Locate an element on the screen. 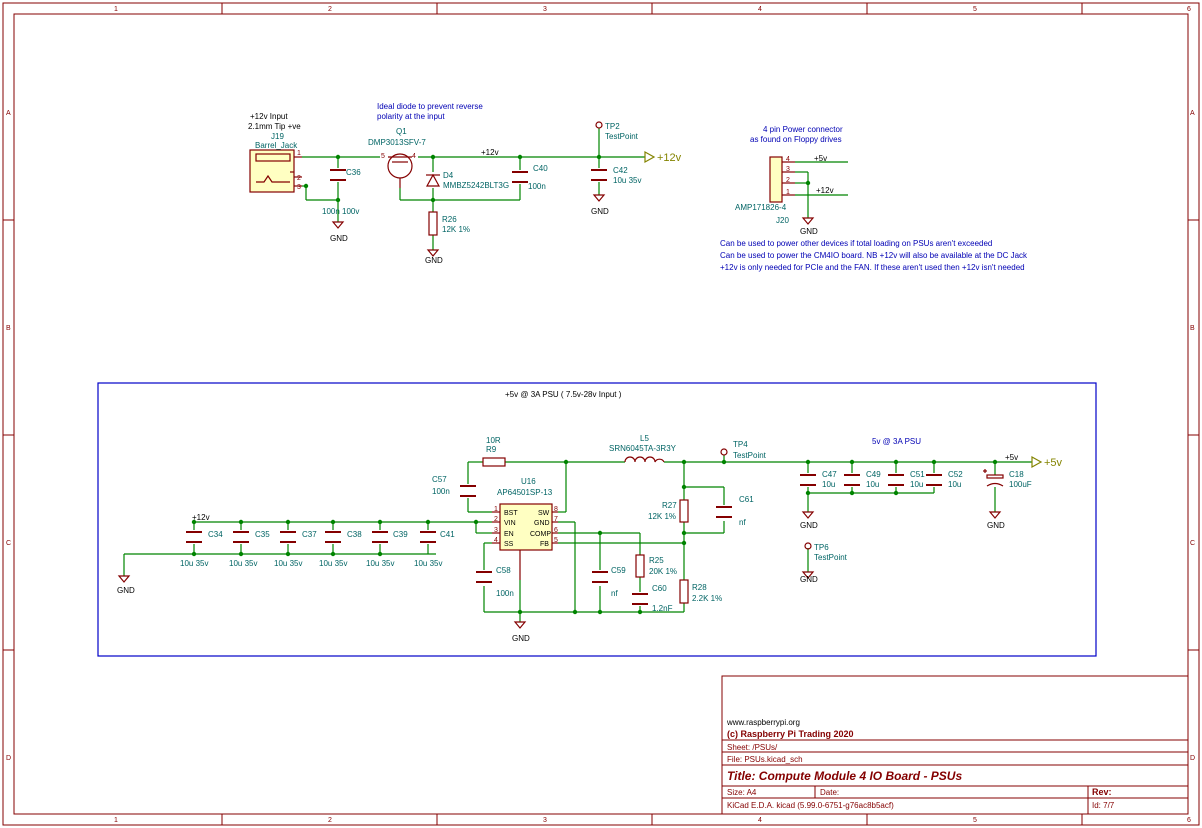 This screenshot has height=828, width=1202. tb-date: Date: is located at coordinates (829, 792).